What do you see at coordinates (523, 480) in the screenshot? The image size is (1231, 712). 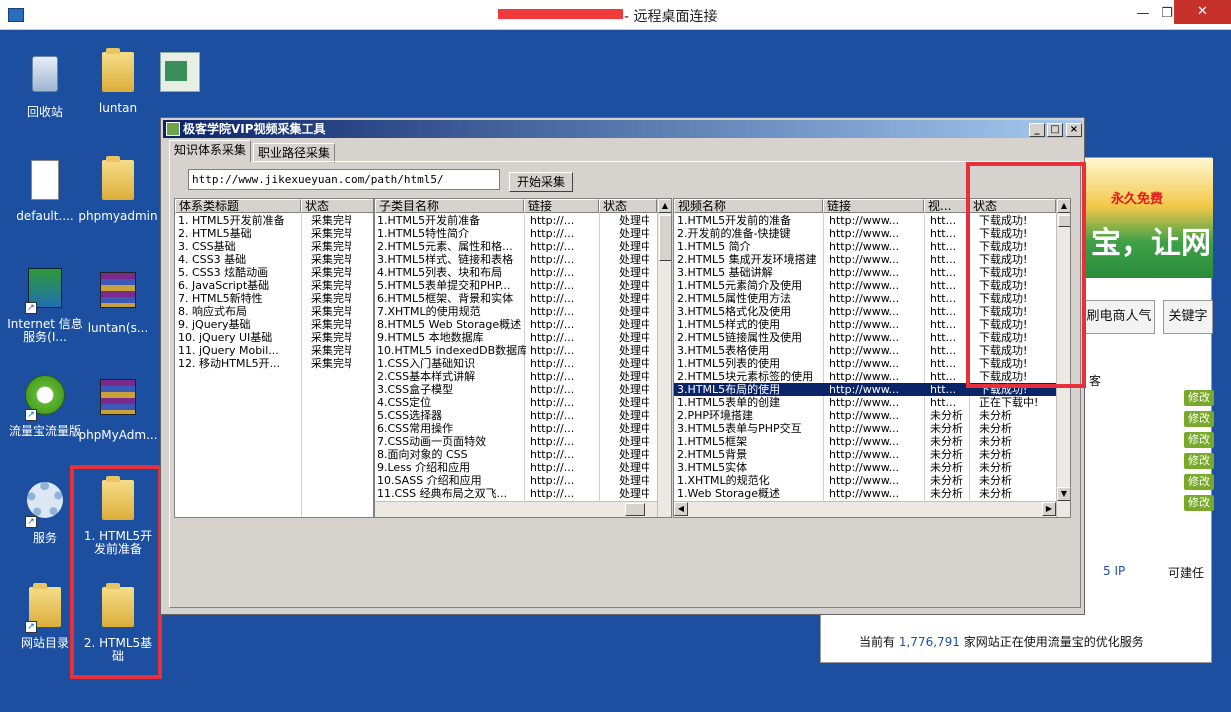 I see `list-item: 10.SASS 介绍和应用 http://... 处理中` at bounding box center [523, 480].